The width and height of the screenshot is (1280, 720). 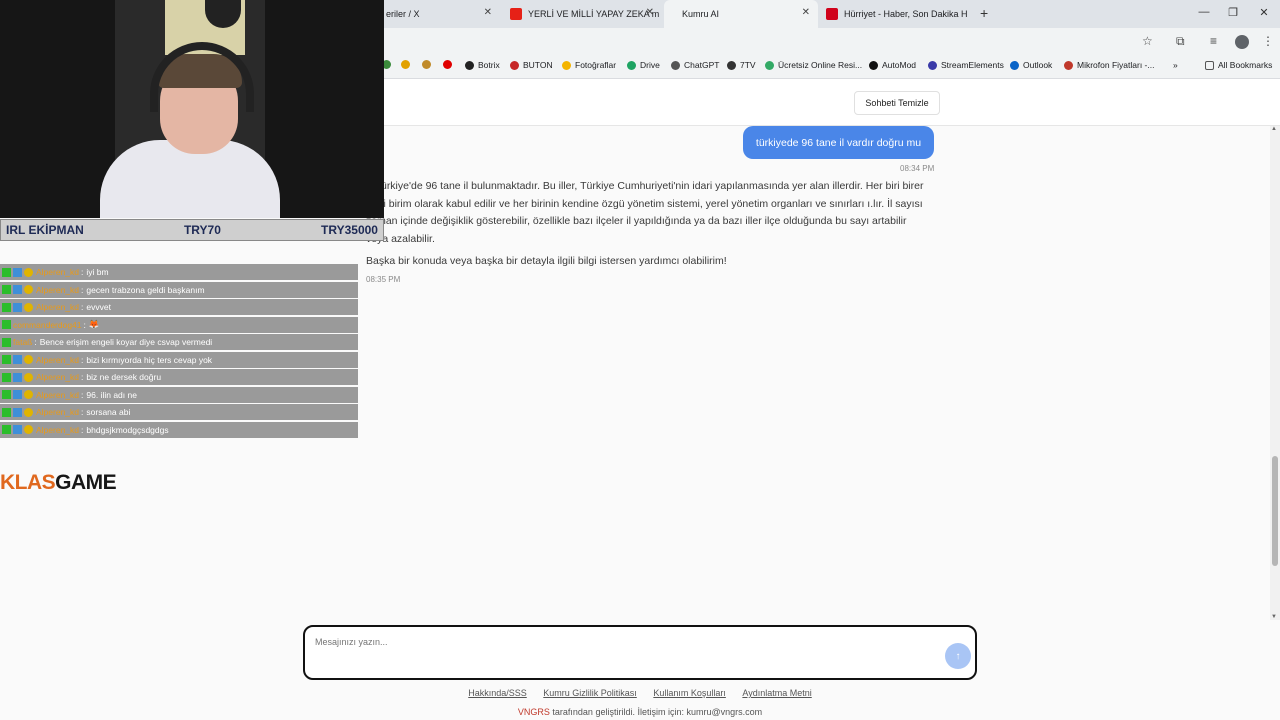 I want to click on footer-link-disclosure: Aydınlatma Metni, so click(x=776, y=693).